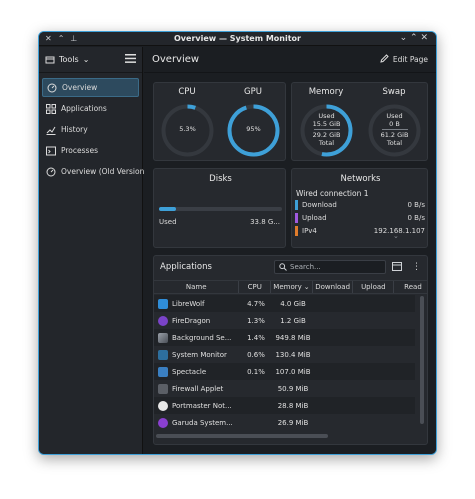 The width and height of the screenshot is (475, 499). What do you see at coordinates (86, 59) in the screenshot?
I see `chevron-down-icon: ⌄` at bounding box center [86, 59].